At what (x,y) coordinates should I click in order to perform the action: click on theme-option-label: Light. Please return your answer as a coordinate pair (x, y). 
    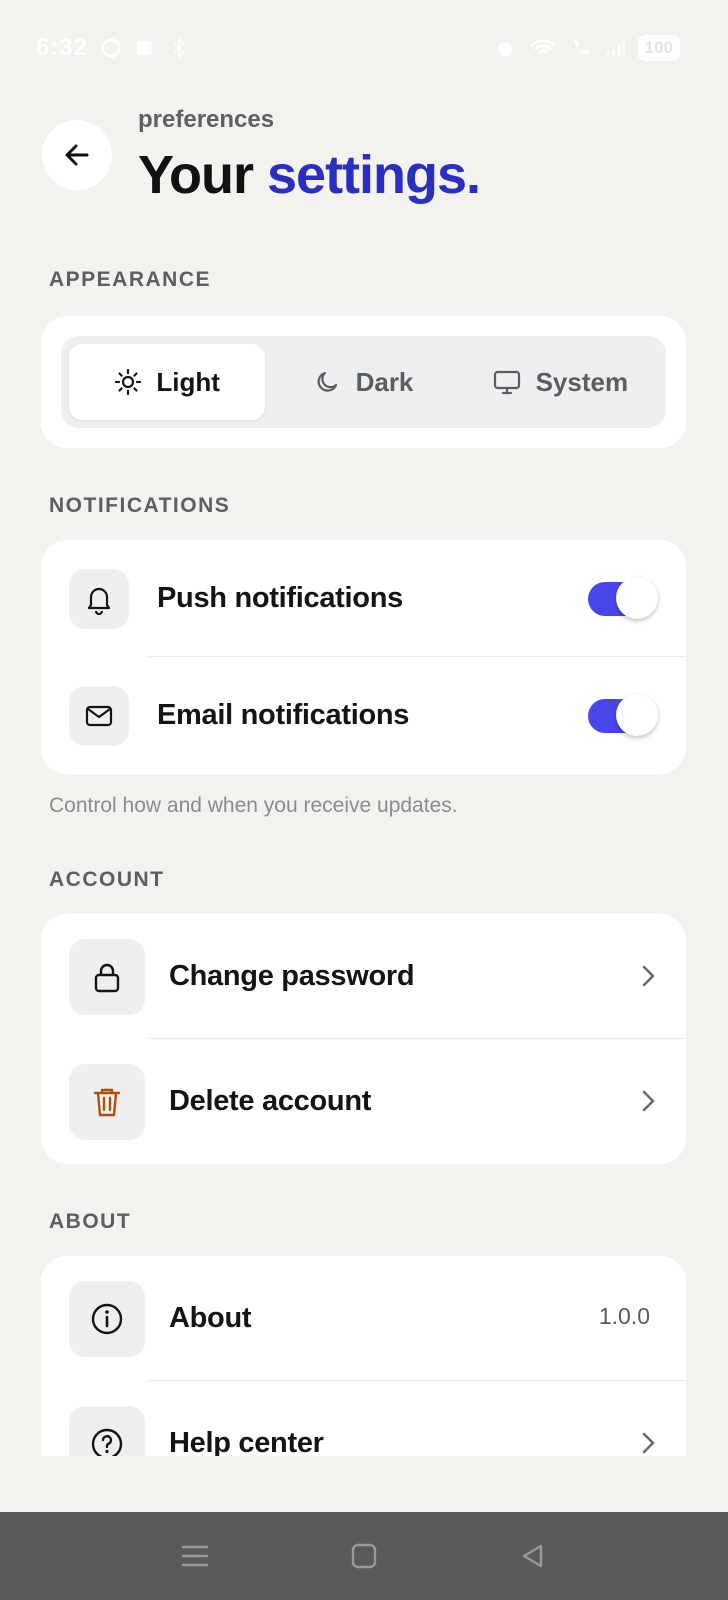
    Looking at the image, I should click on (188, 381).